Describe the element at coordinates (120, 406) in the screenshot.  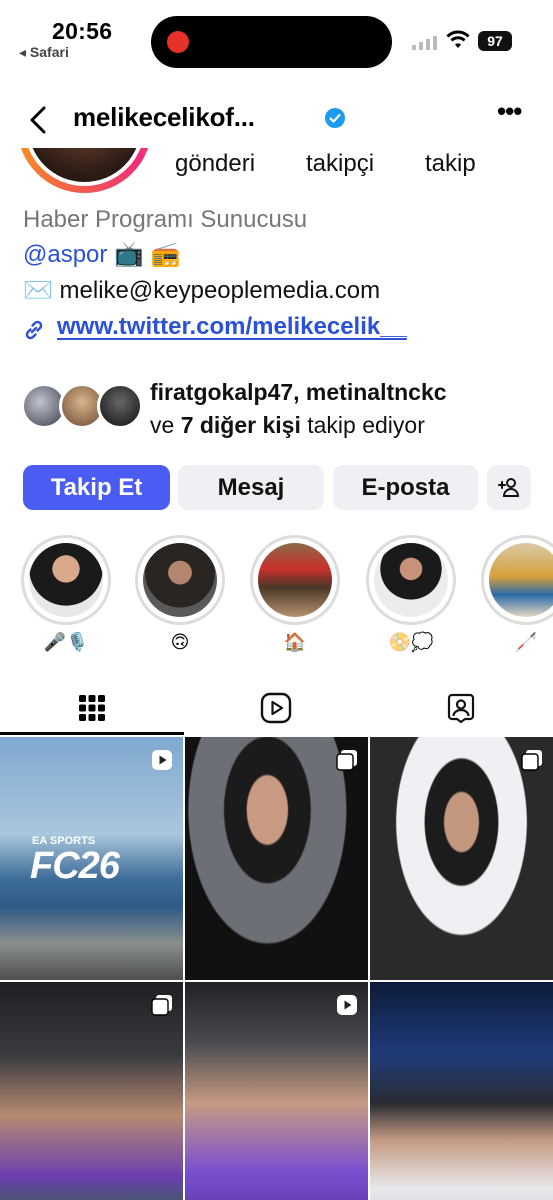
I see `mutual-avatar` at that location.